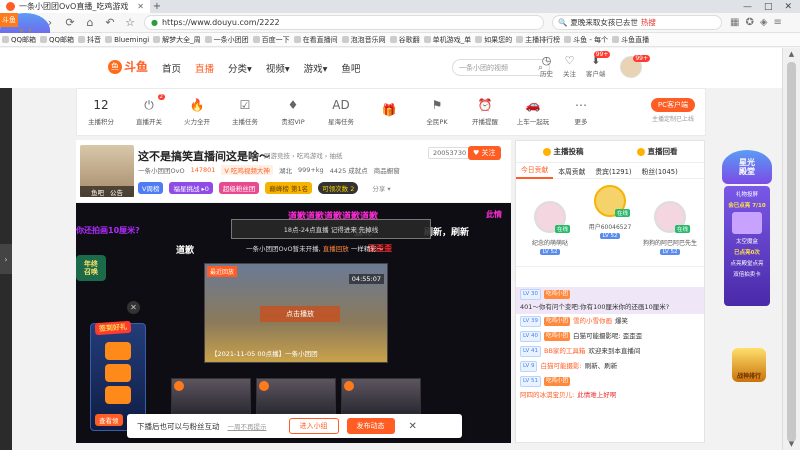 This screenshot has width=800, height=450. I want to click on chat-message: 阿四的冰淇宝贝儿: 此情难上好啊, so click(610, 395).